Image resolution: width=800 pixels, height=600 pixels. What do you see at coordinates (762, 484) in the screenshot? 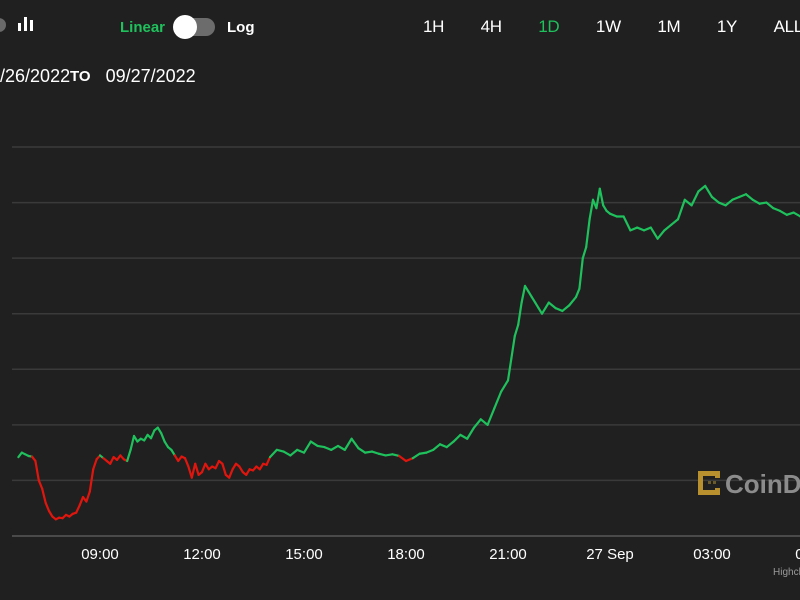
I see `watermark-text: CoinDesk` at bounding box center [762, 484].